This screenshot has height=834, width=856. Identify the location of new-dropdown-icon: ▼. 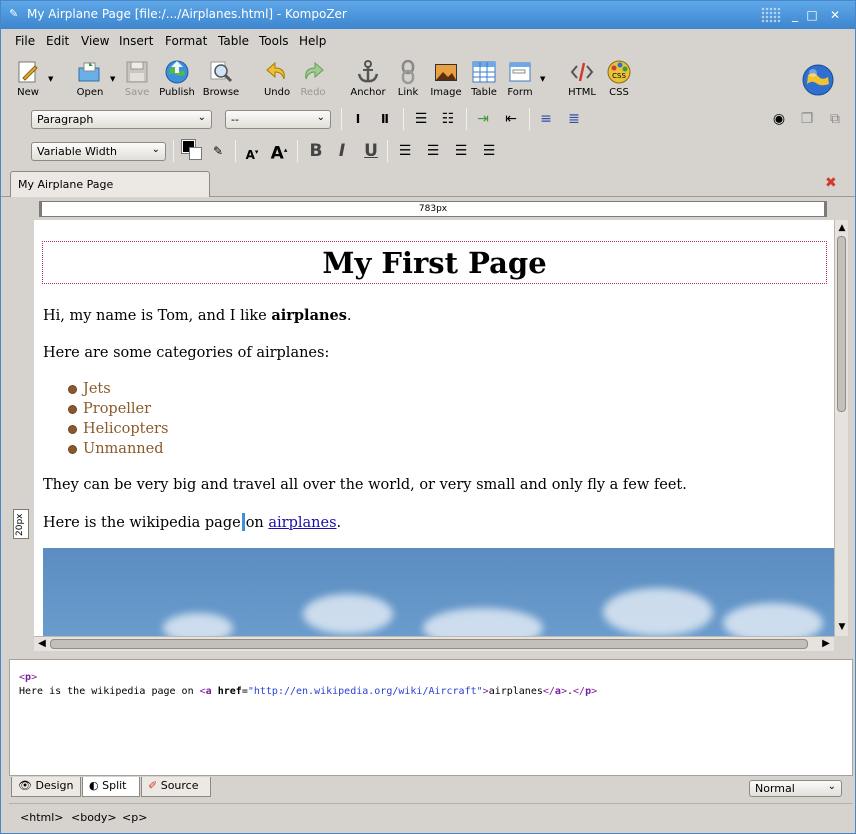
(50, 79).